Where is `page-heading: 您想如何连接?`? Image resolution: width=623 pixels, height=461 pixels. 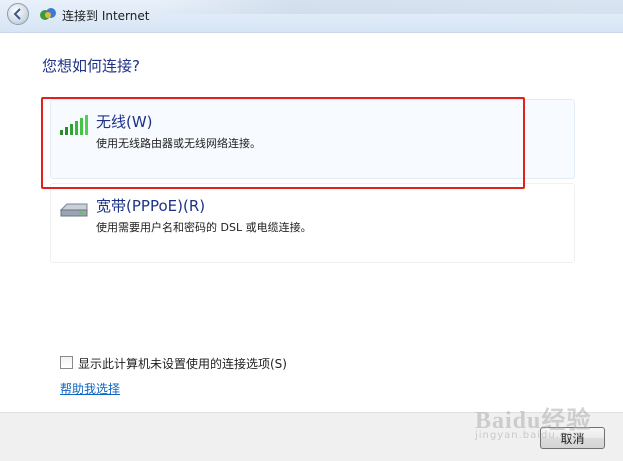
page-heading: 您想如何连接? is located at coordinates (91, 66).